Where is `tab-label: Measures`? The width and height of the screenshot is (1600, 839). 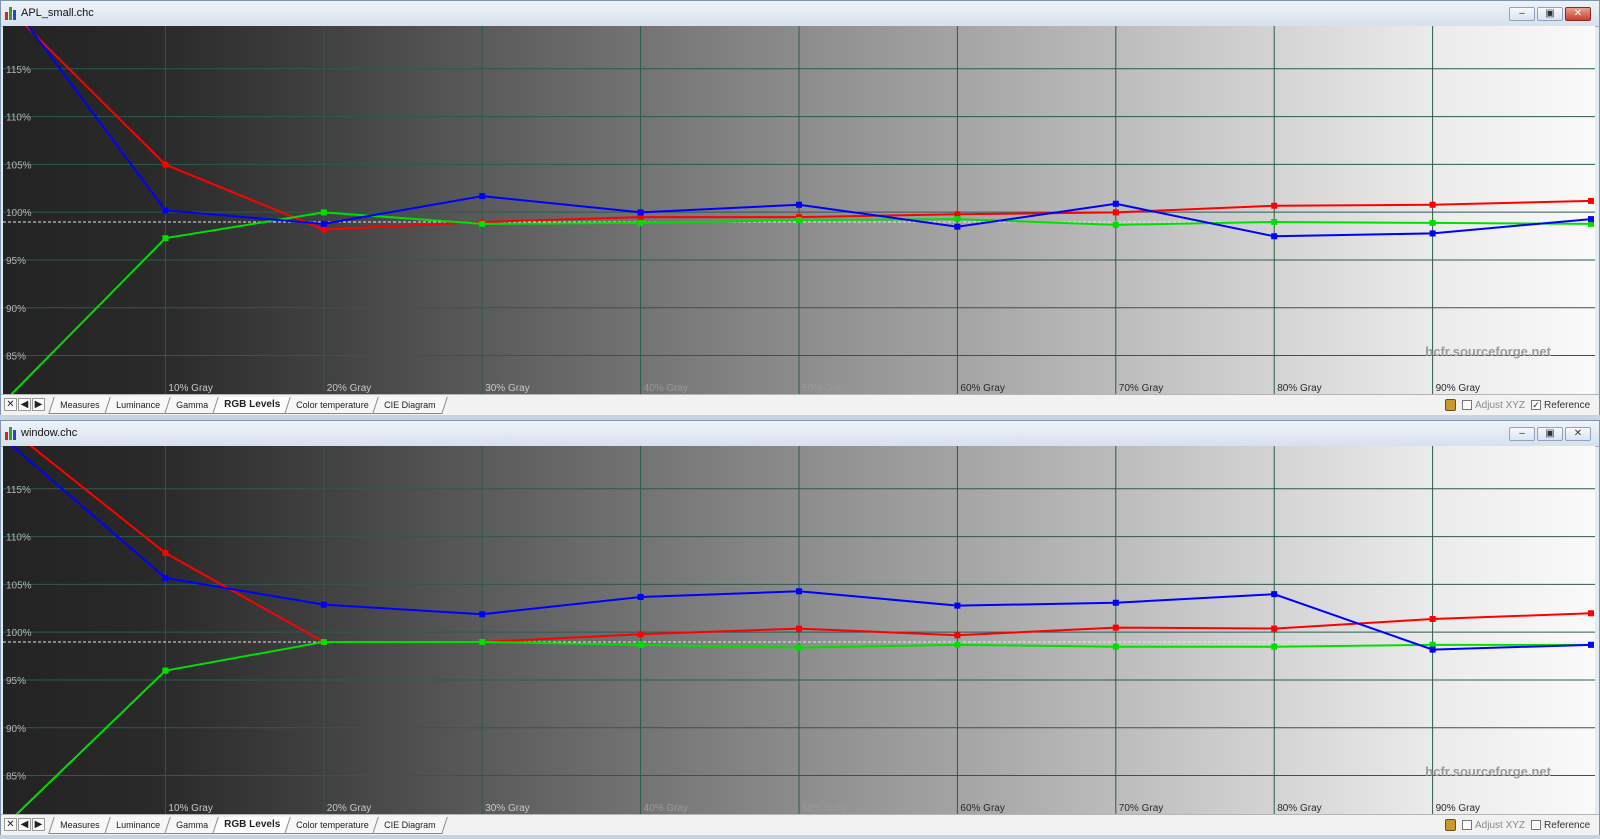
tab-label: Measures is located at coordinates (80, 405).